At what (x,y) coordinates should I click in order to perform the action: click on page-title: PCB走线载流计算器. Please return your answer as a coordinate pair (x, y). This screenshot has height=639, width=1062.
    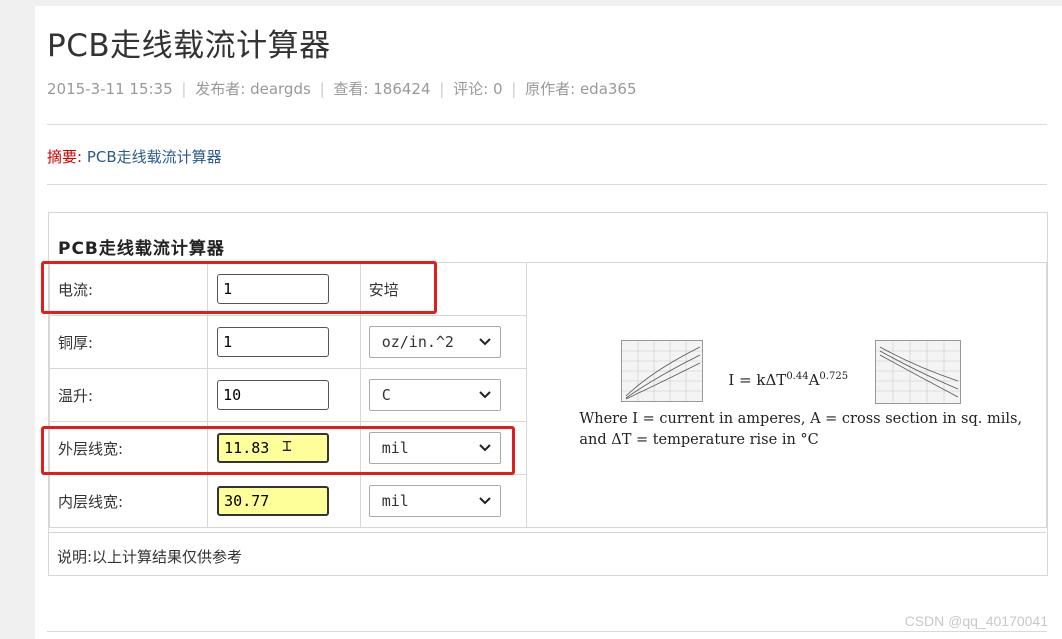
    Looking at the image, I should click on (189, 46).